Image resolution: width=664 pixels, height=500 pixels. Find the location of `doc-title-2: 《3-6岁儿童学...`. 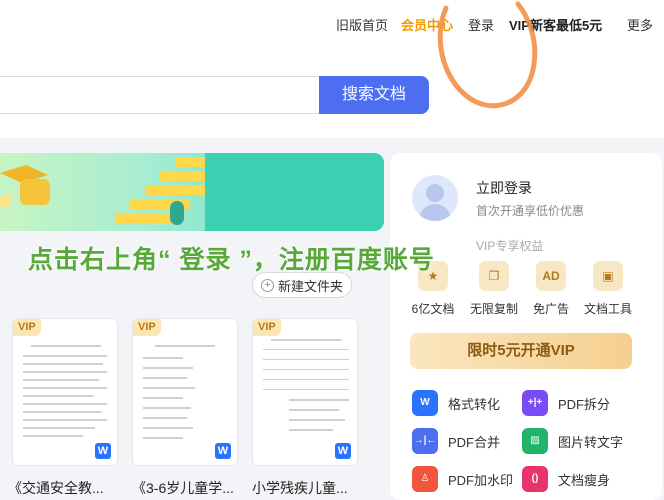

doc-title-2: 《3-6岁儿童学... is located at coordinates (183, 488).